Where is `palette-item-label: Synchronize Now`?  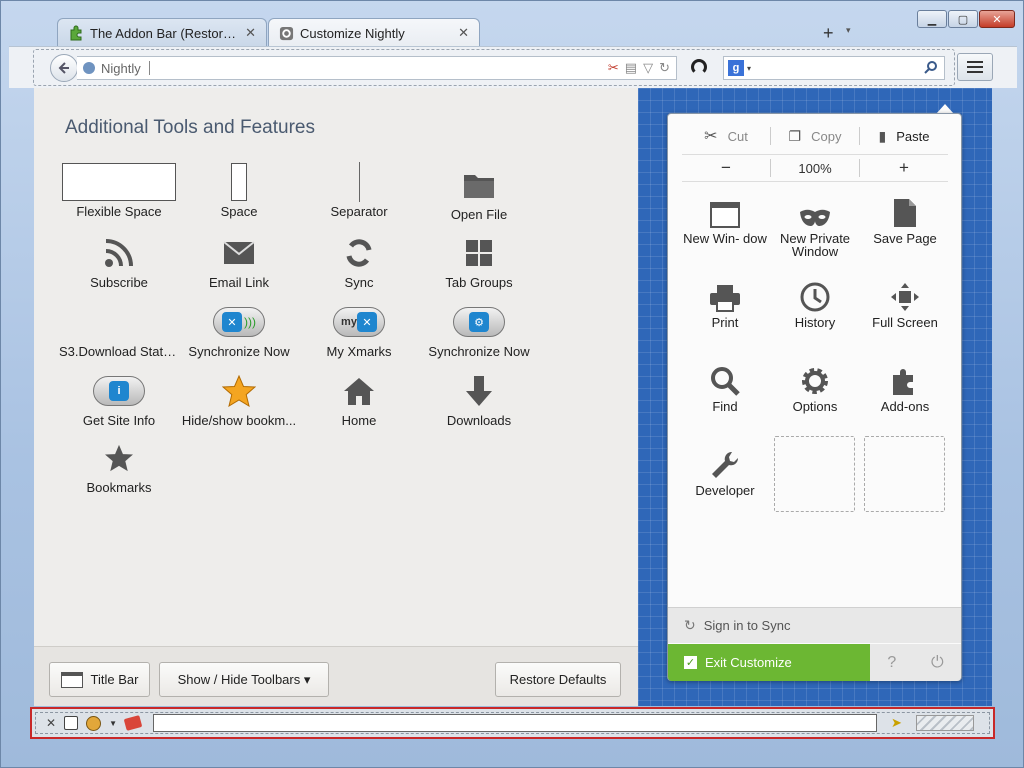
palette-item-label: Synchronize Now is located at coordinates (479, 351).